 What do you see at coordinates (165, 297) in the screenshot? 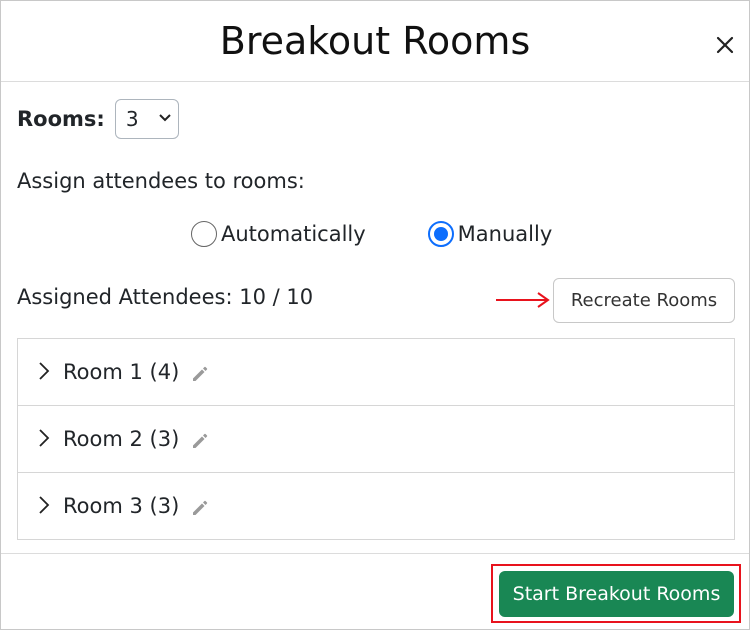
I see `assigned-attendees-count: Assigned Attendees: 10 / 10` at bounding box center [165, 297].